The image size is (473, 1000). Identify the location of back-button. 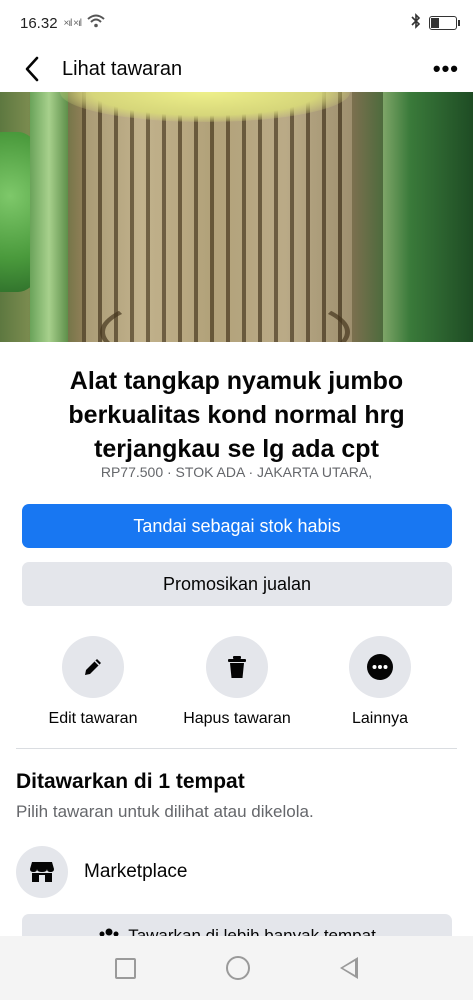
(32, 69).